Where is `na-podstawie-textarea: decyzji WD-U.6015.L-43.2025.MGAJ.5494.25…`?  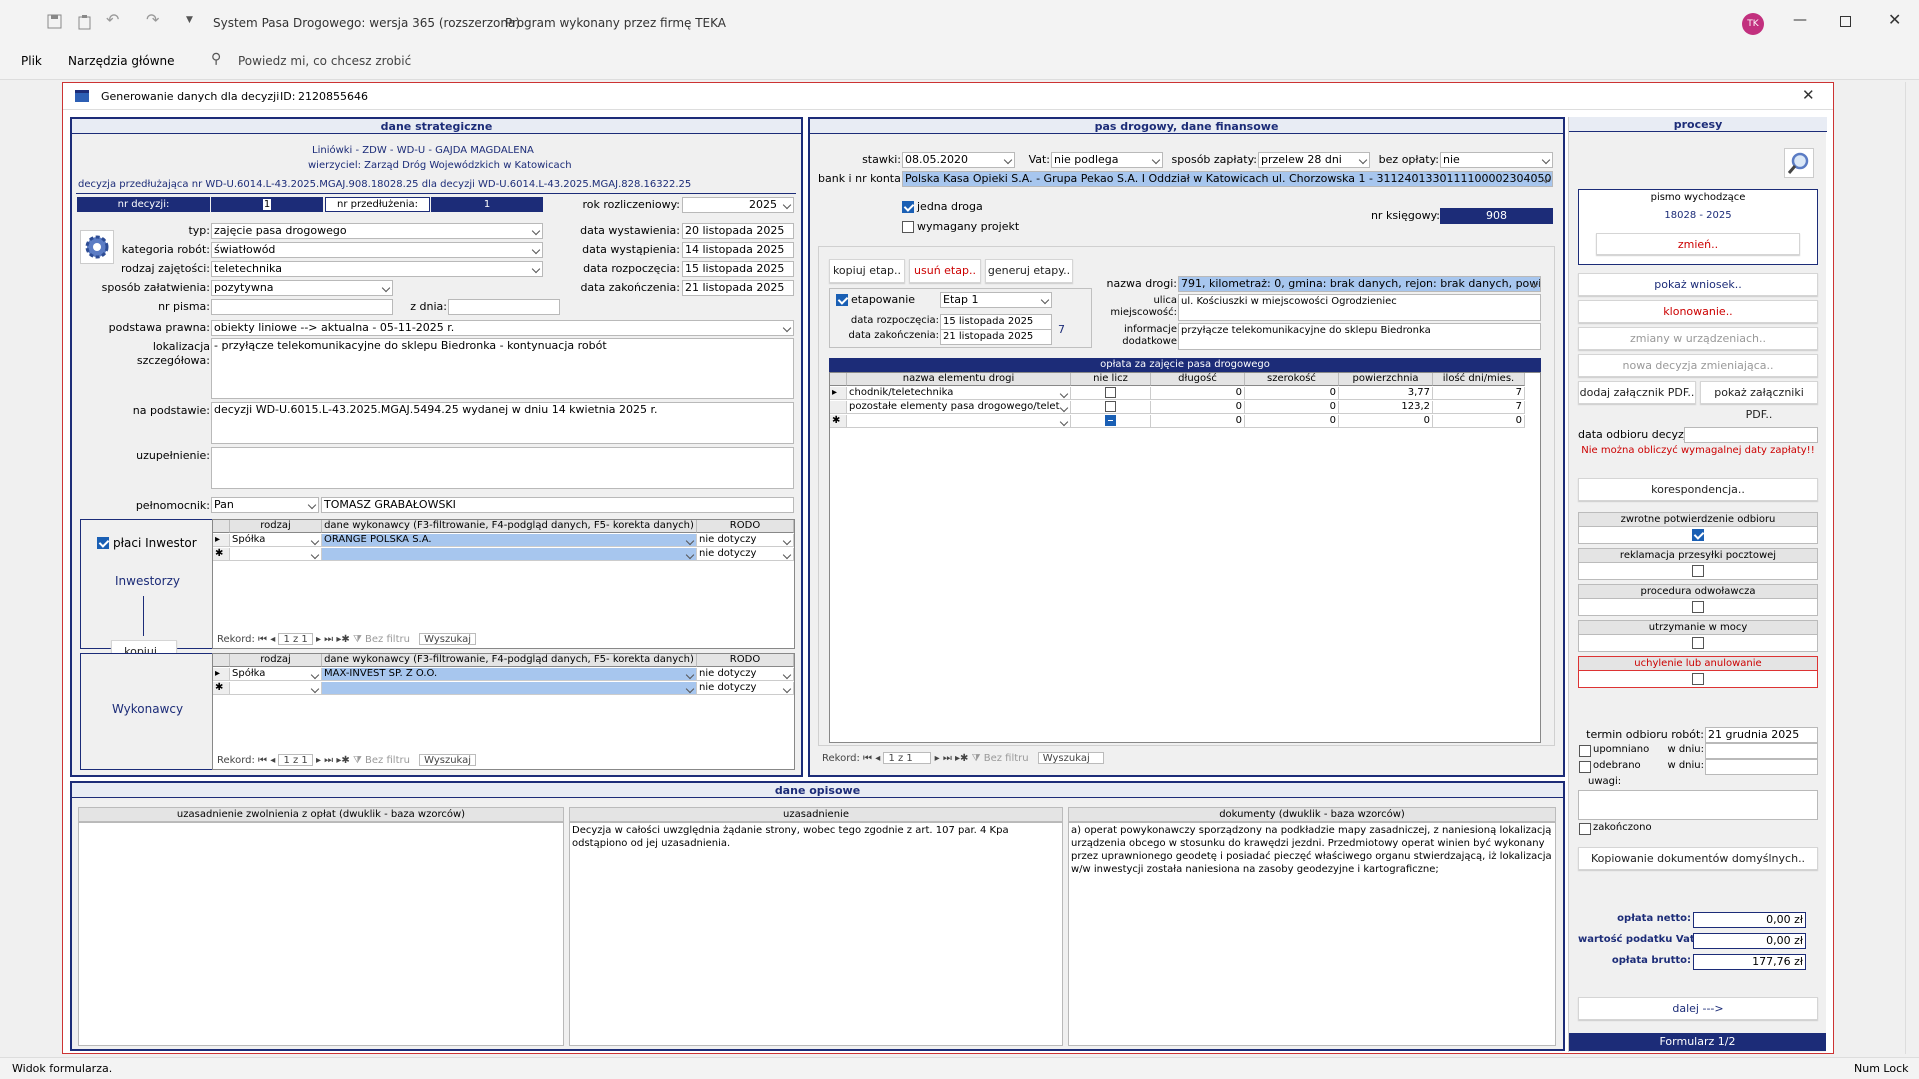 na-podstawie-textarea: decyzji WD-U.6015.L-43.2025.MGAJ.5494.25… is located at coordinates (502, 423).